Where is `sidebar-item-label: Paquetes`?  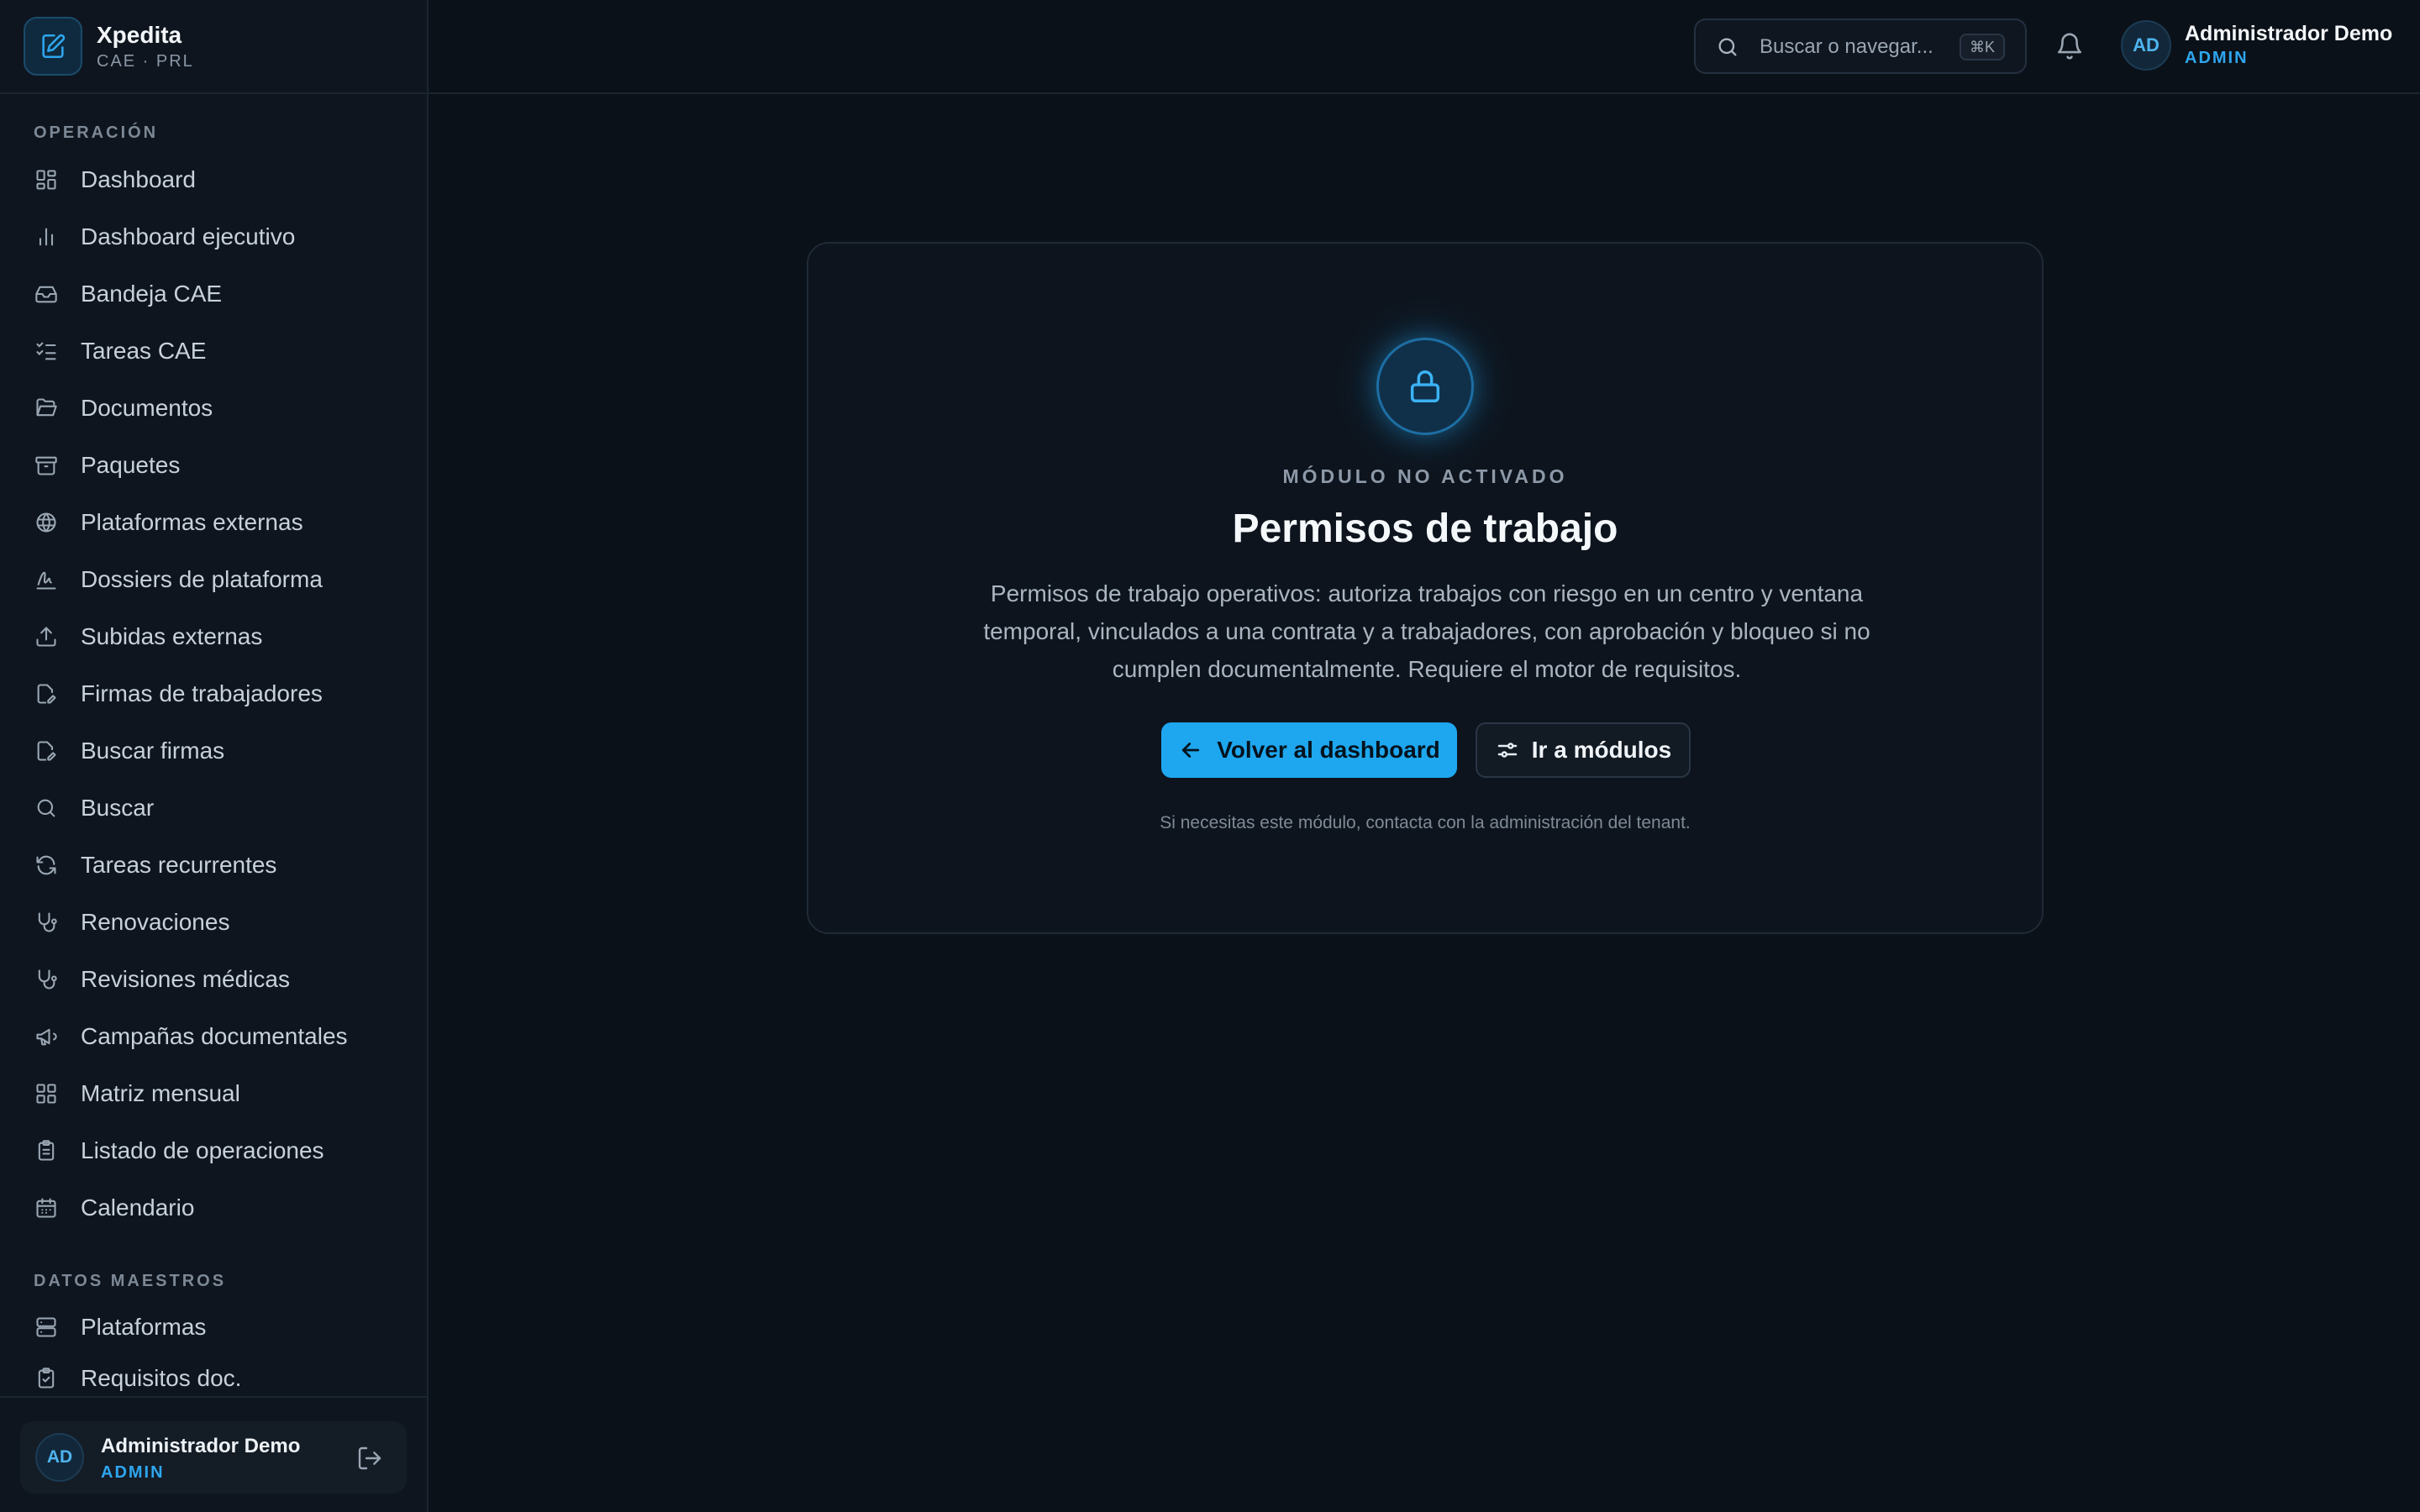
sidebar-item-label: Paquetes is located at coordinates (131, 465).